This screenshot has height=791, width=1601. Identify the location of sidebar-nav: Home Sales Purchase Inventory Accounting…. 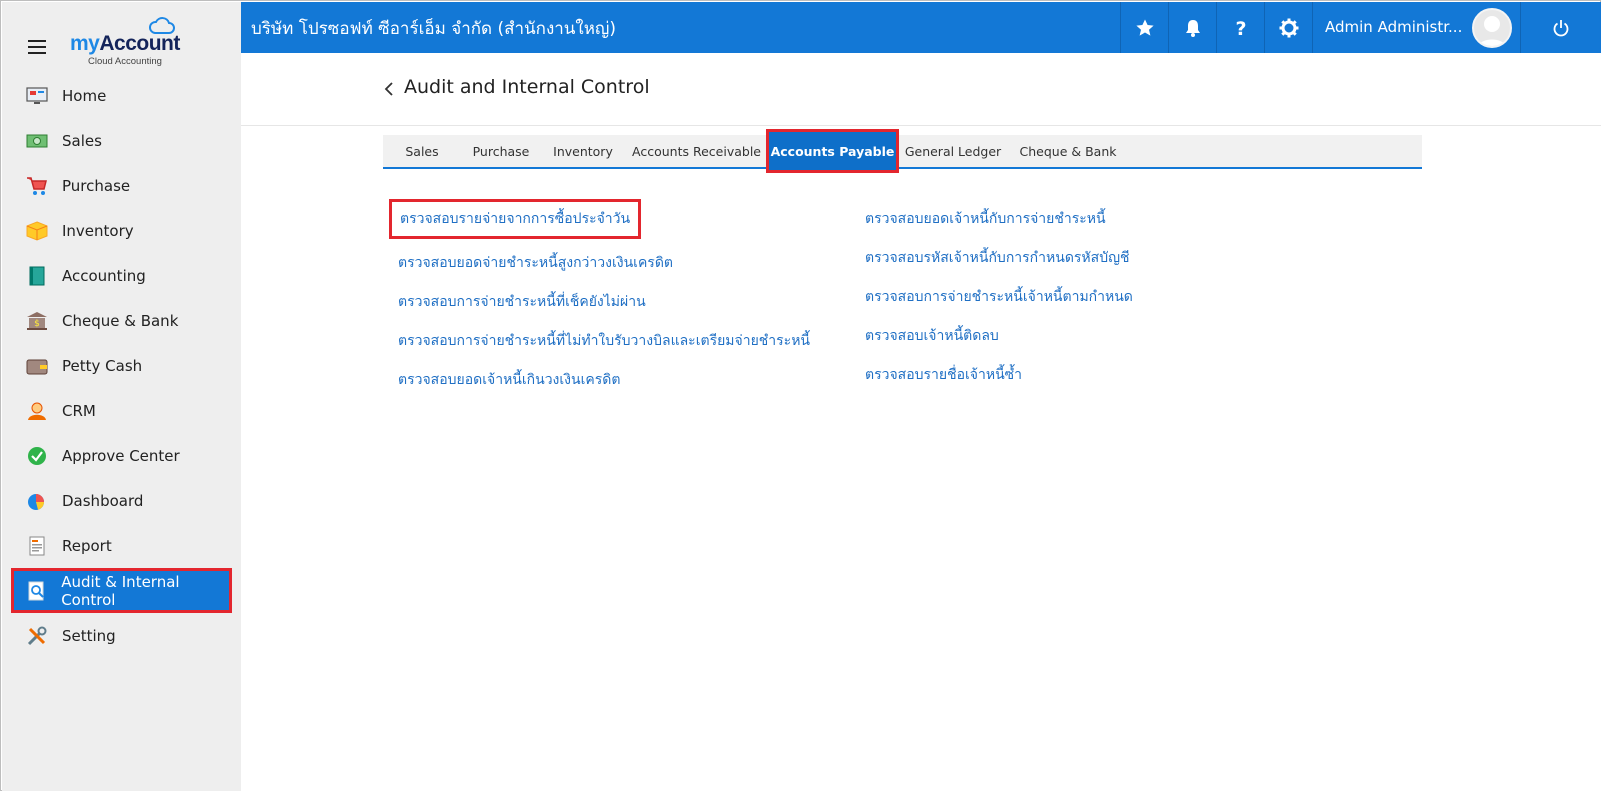
(121, 365).